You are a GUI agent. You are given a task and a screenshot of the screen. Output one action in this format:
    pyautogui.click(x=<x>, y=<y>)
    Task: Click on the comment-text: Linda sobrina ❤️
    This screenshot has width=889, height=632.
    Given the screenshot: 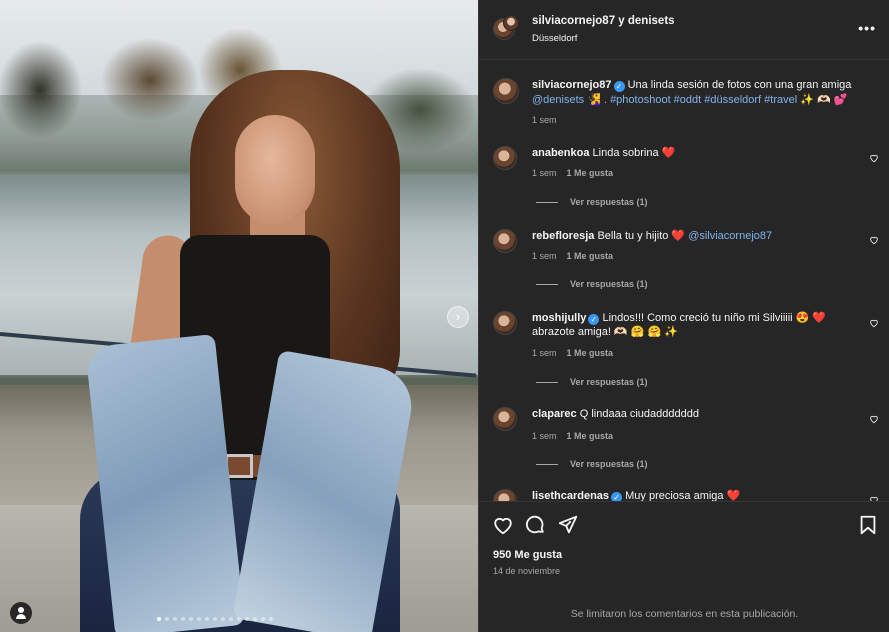 What is the action you would take?
    pyautogui.click(x=634, y=153)
    